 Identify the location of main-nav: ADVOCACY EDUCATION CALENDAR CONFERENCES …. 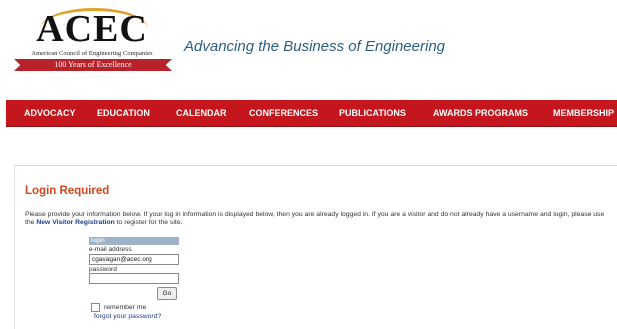
(311, 113).